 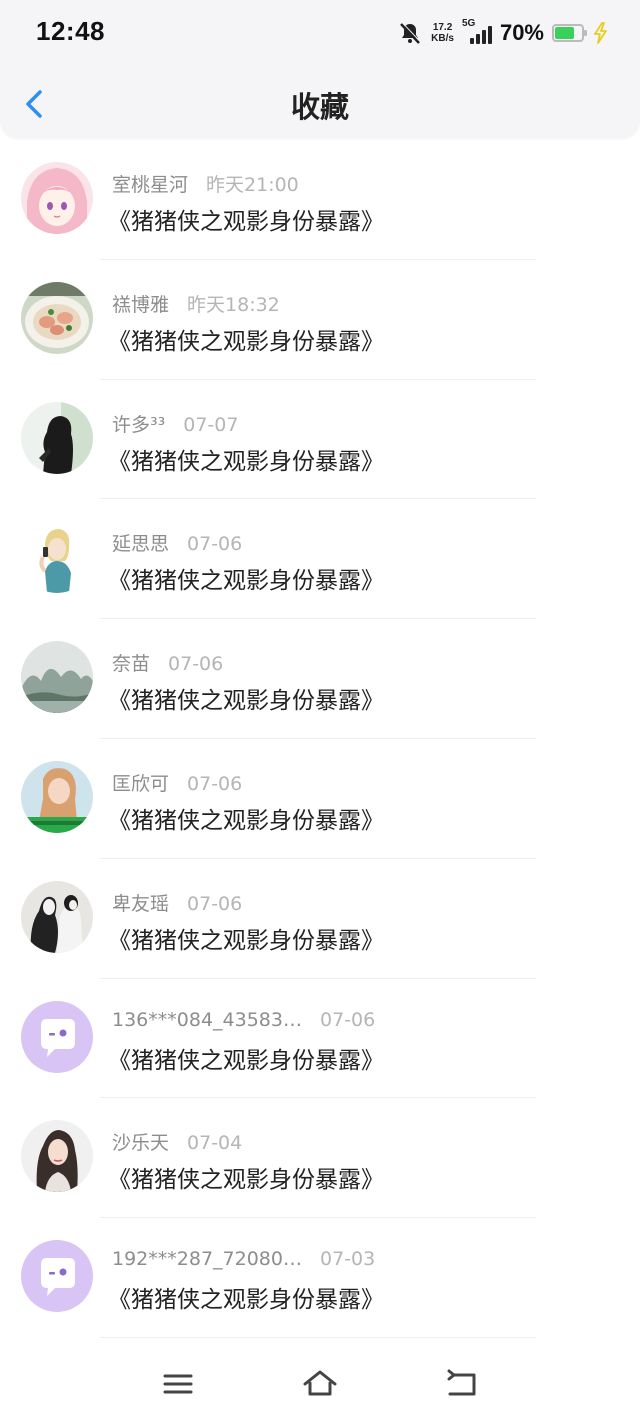 I want to click on landscape-avatar-icon, so click(x=57, y=677).